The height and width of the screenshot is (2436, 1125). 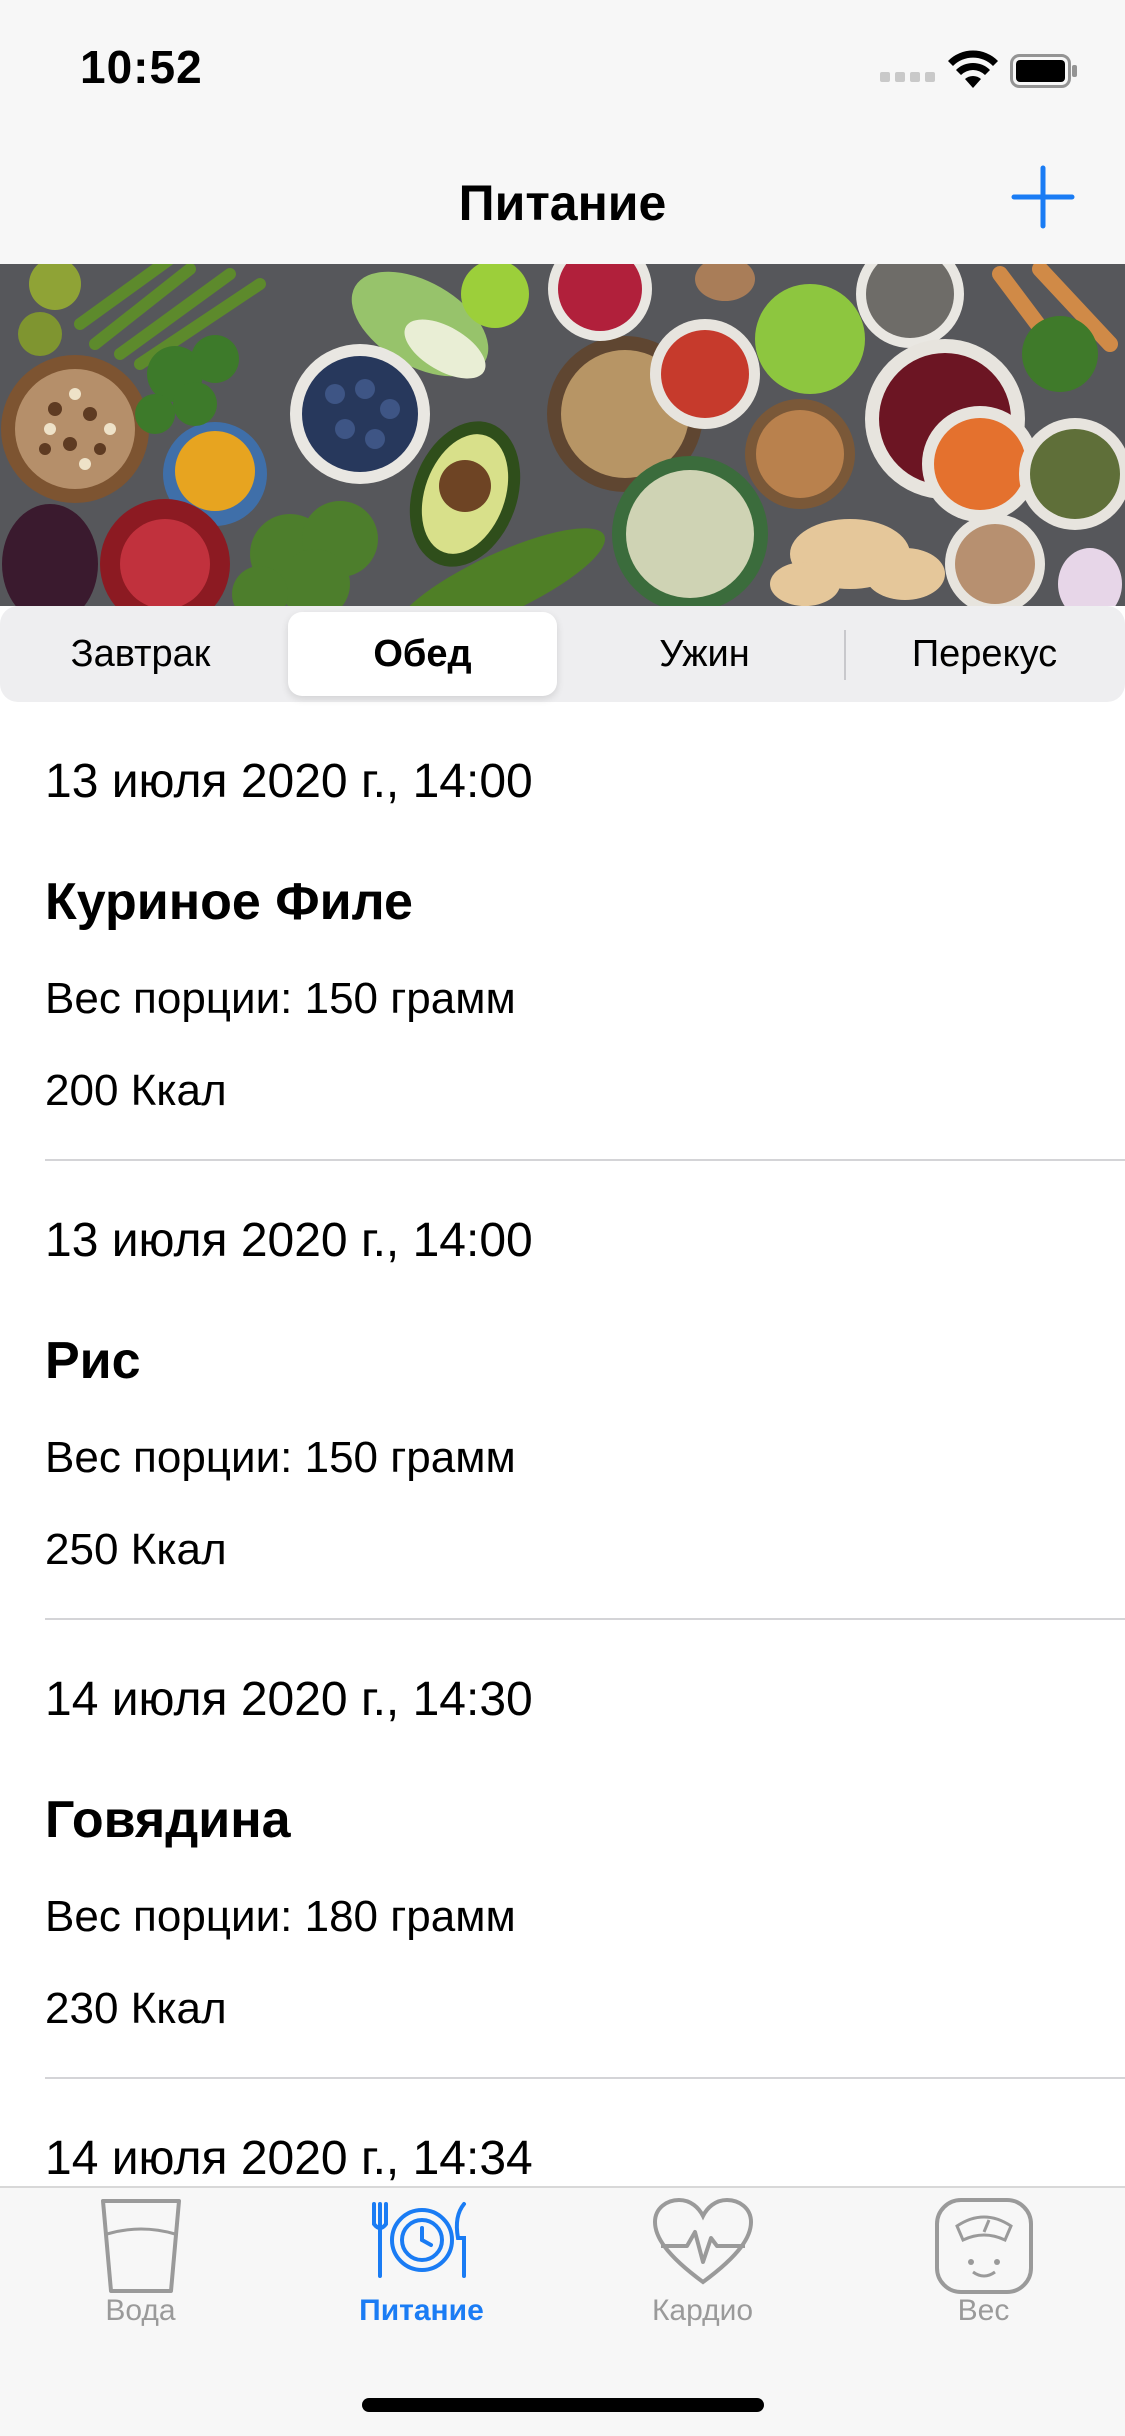 What do you see at coordinates (845, 655) in the screenshot?
I see `segment-divider` at bounding box center [845, 655].